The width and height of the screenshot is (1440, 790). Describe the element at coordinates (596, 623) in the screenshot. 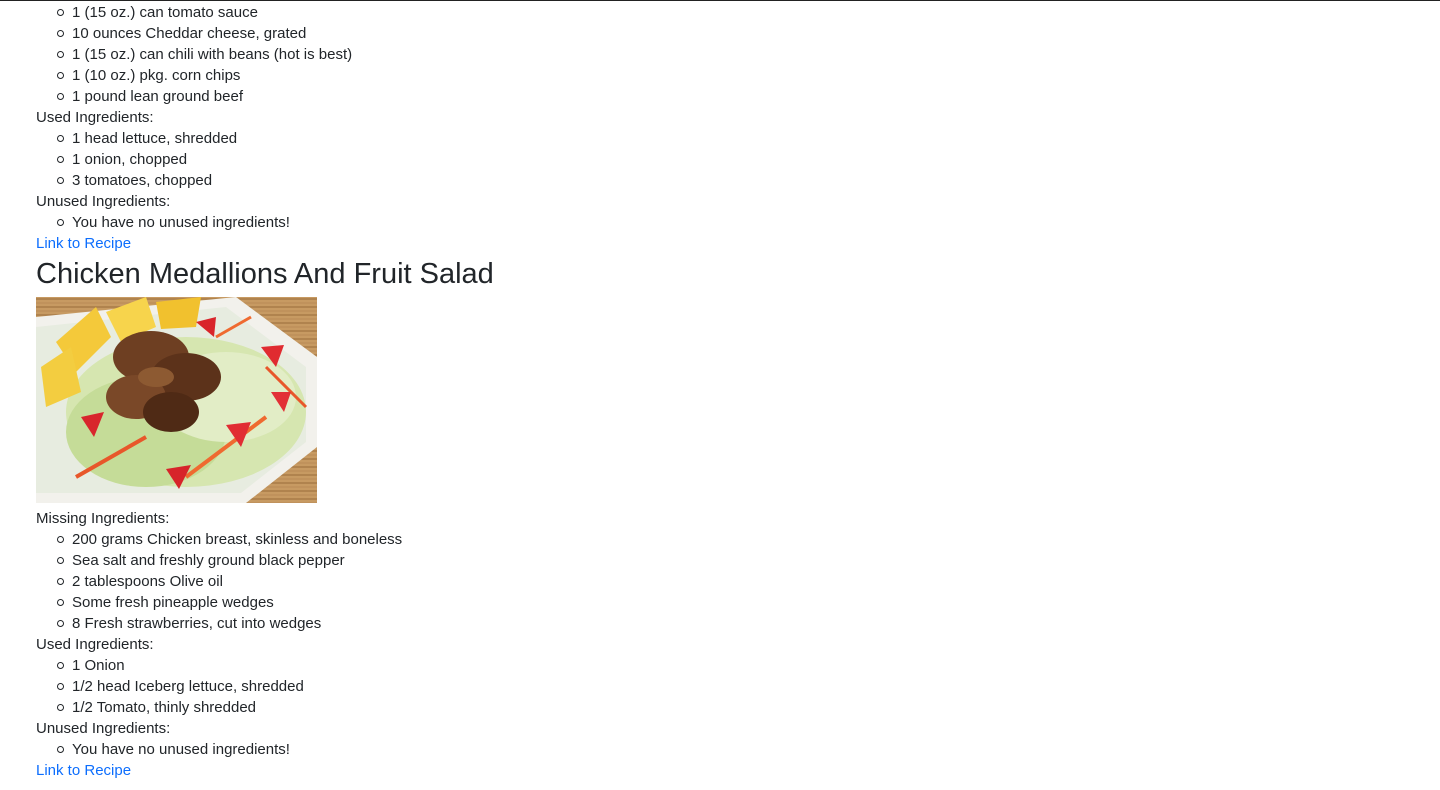

I see `list-item: 8 Fresh strawberries, cut into wedges` at that location.